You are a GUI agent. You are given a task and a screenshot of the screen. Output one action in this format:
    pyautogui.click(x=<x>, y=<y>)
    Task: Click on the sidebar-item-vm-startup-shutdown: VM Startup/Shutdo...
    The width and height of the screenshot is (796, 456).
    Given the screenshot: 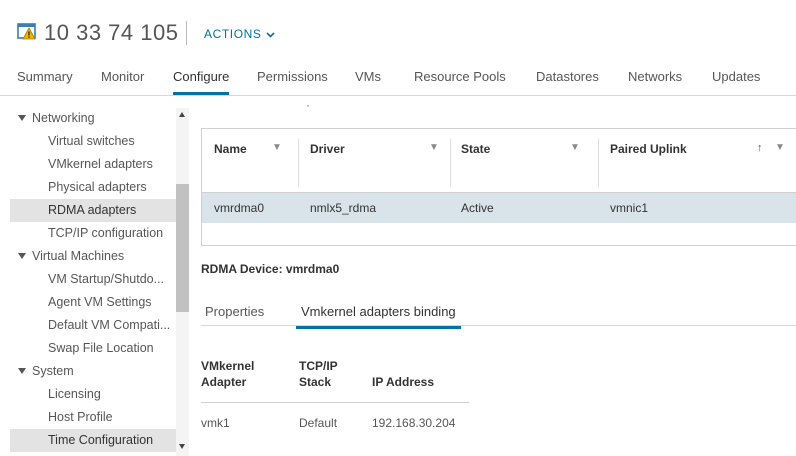 What is the action you would take?
    pyautogui.click(x=93, y=279)
    